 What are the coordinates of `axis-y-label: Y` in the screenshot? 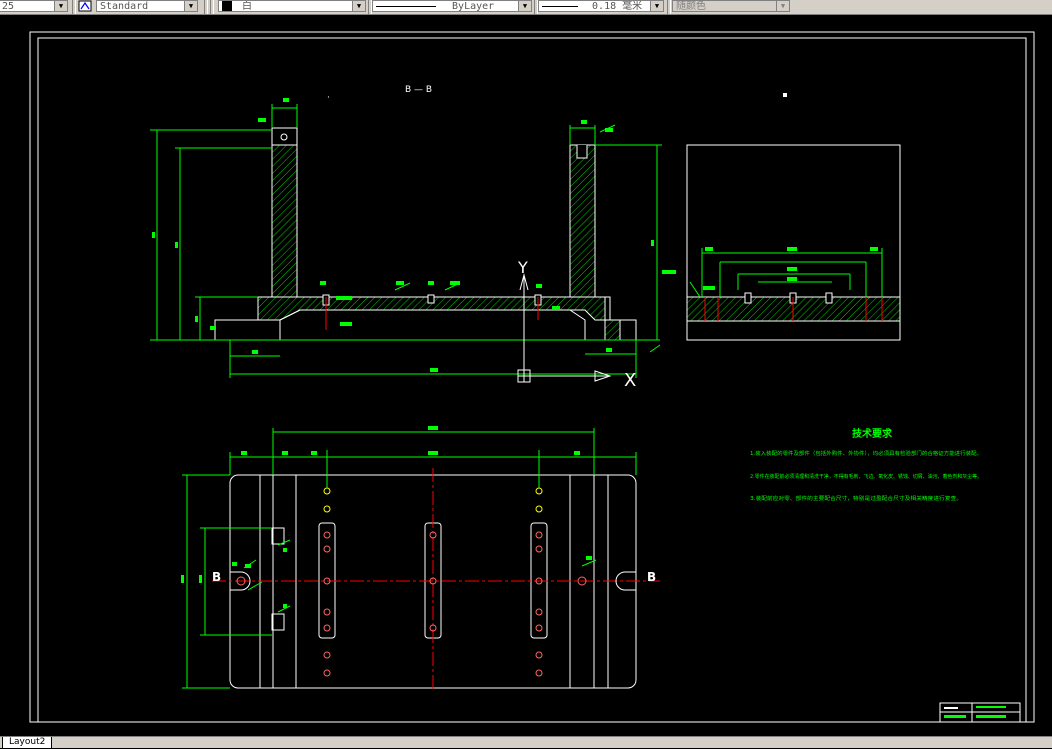 It's located at (522, 267).